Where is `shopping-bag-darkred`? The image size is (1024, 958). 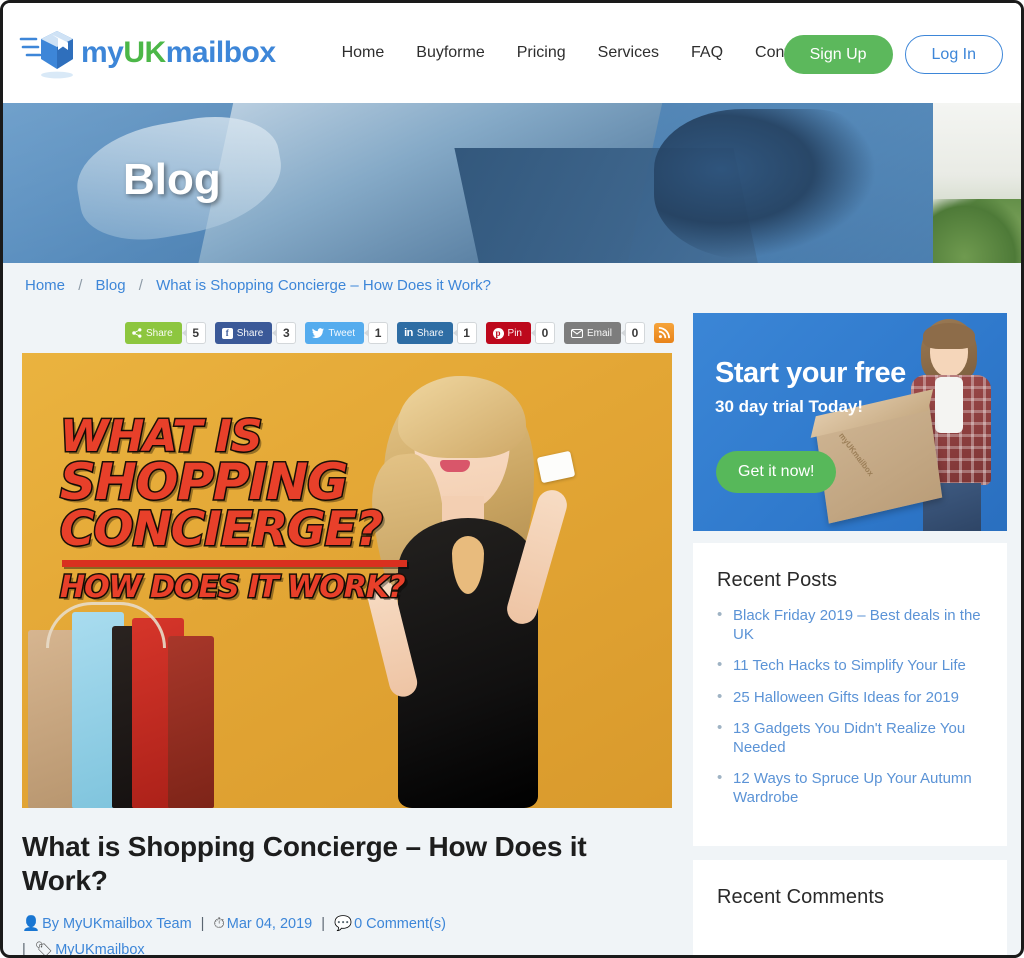 shopping-bag-darkred is located at coordinates (191, 722).